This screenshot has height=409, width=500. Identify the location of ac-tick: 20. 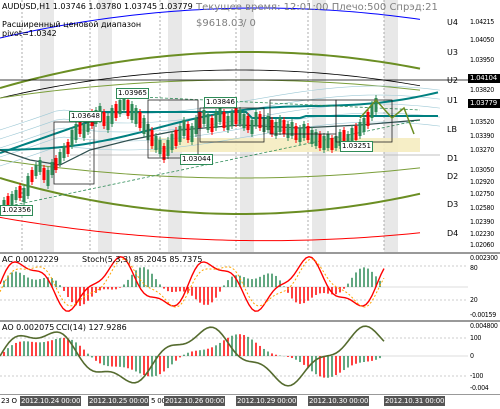
(474, 300).